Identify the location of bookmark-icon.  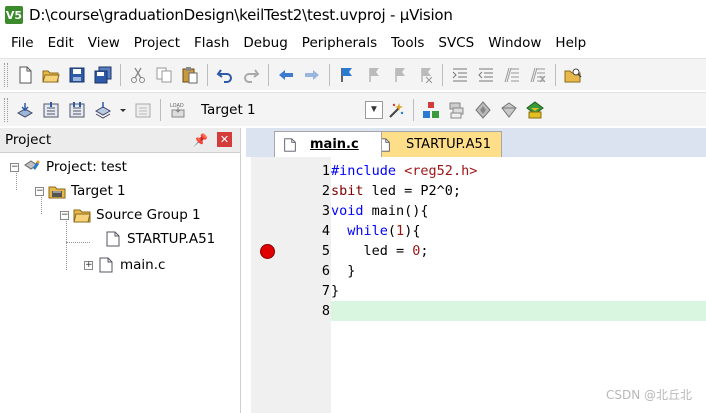
(347, 75).